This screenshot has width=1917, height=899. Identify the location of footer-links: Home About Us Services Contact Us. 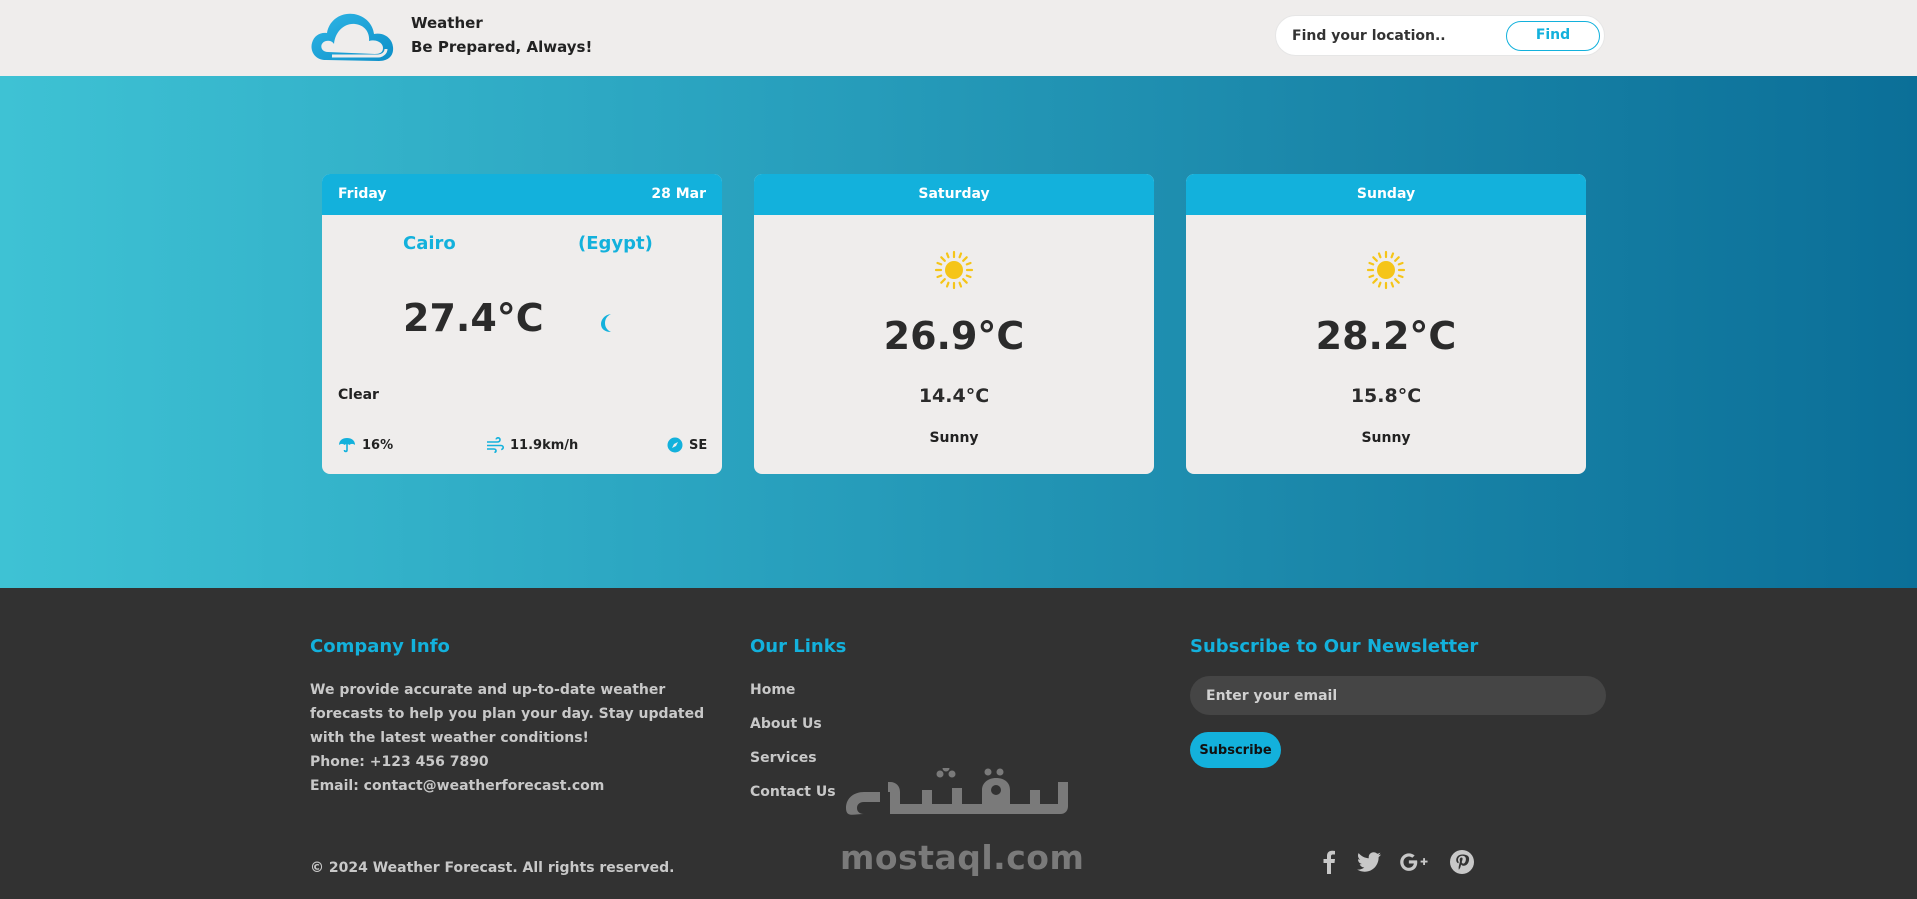
(793, 746).